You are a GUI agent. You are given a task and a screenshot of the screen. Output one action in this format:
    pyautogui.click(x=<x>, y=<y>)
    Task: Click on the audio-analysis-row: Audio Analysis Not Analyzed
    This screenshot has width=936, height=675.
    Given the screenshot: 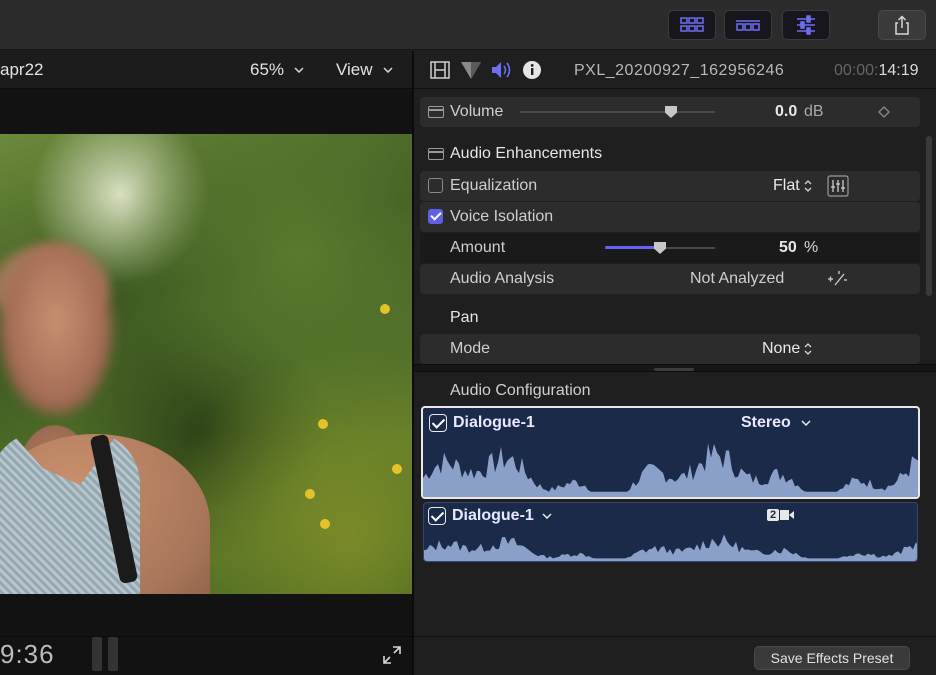 What is the action you would take?
    pyautogui.click(x=670, y=279)
    